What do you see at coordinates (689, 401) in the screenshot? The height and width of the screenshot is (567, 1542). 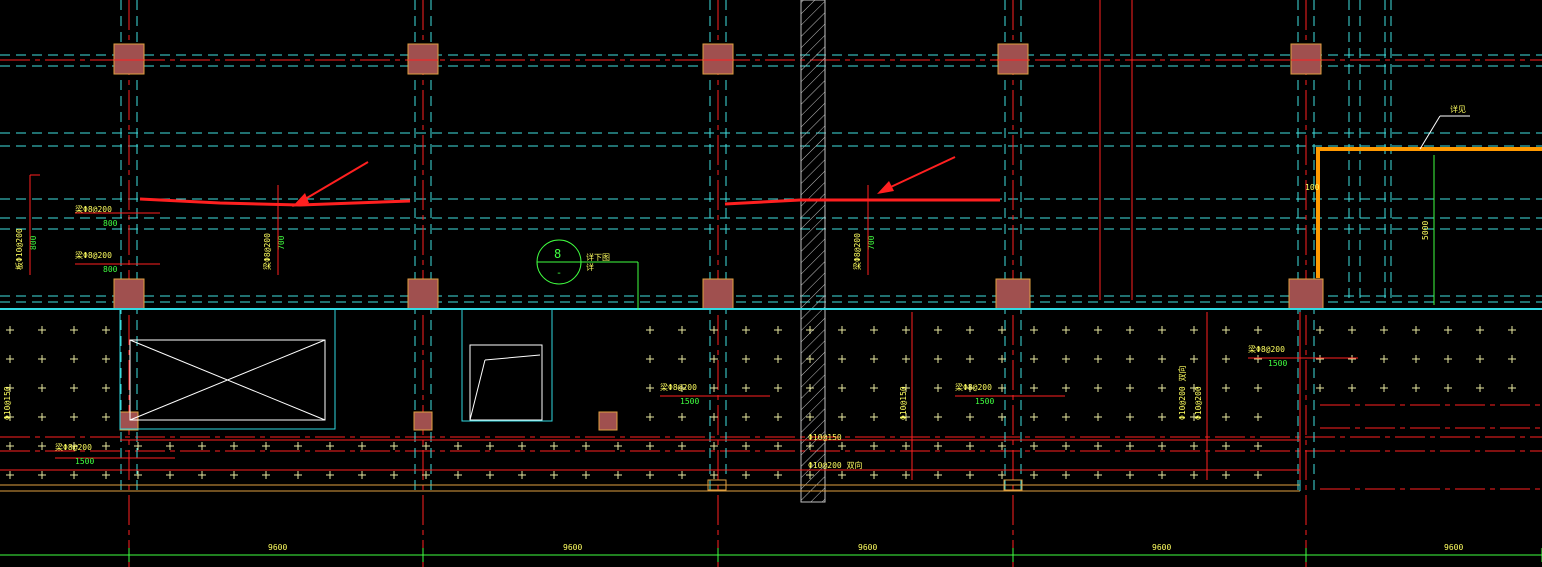 I see `rebar-dim: 1500` at bounding box center [689, 401].